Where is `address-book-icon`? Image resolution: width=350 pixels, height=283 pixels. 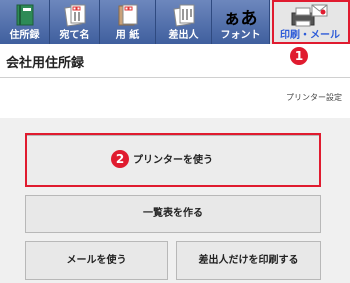 address-book-icon is located at coordinates (24, 15).